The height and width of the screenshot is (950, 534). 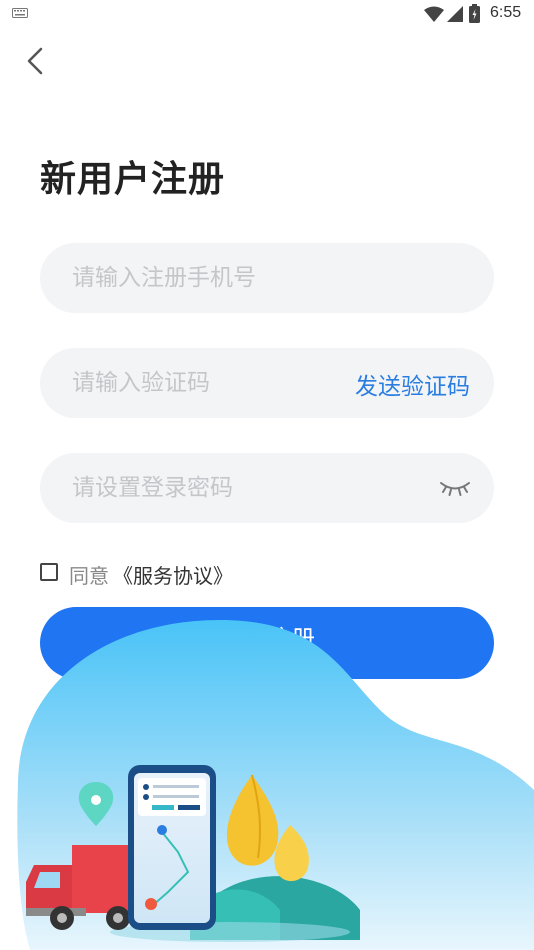 What do you see at coordinates (133, 179) in the screenshot?
I see `page-title: 新用户注册` at bounding box center [133, 179].